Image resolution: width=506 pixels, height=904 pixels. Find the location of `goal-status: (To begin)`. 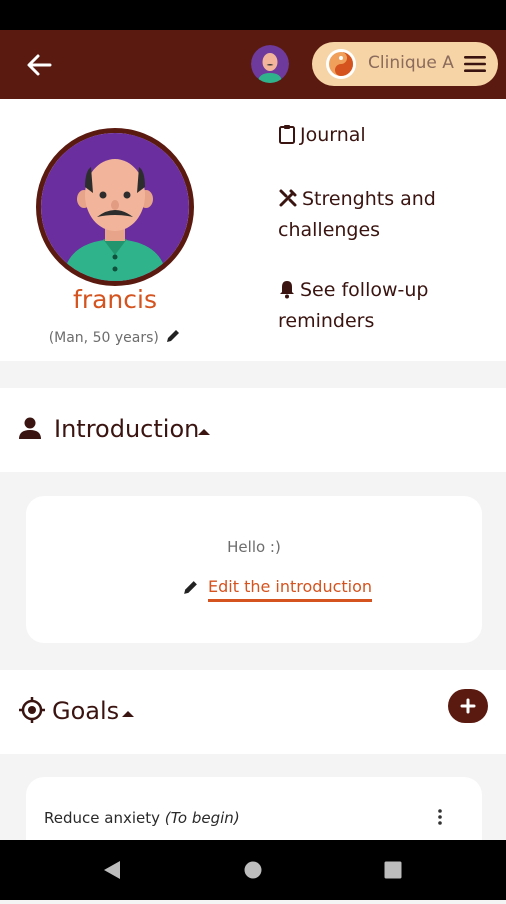

goal-status: (To begin) is located at coordinates (202, 818).